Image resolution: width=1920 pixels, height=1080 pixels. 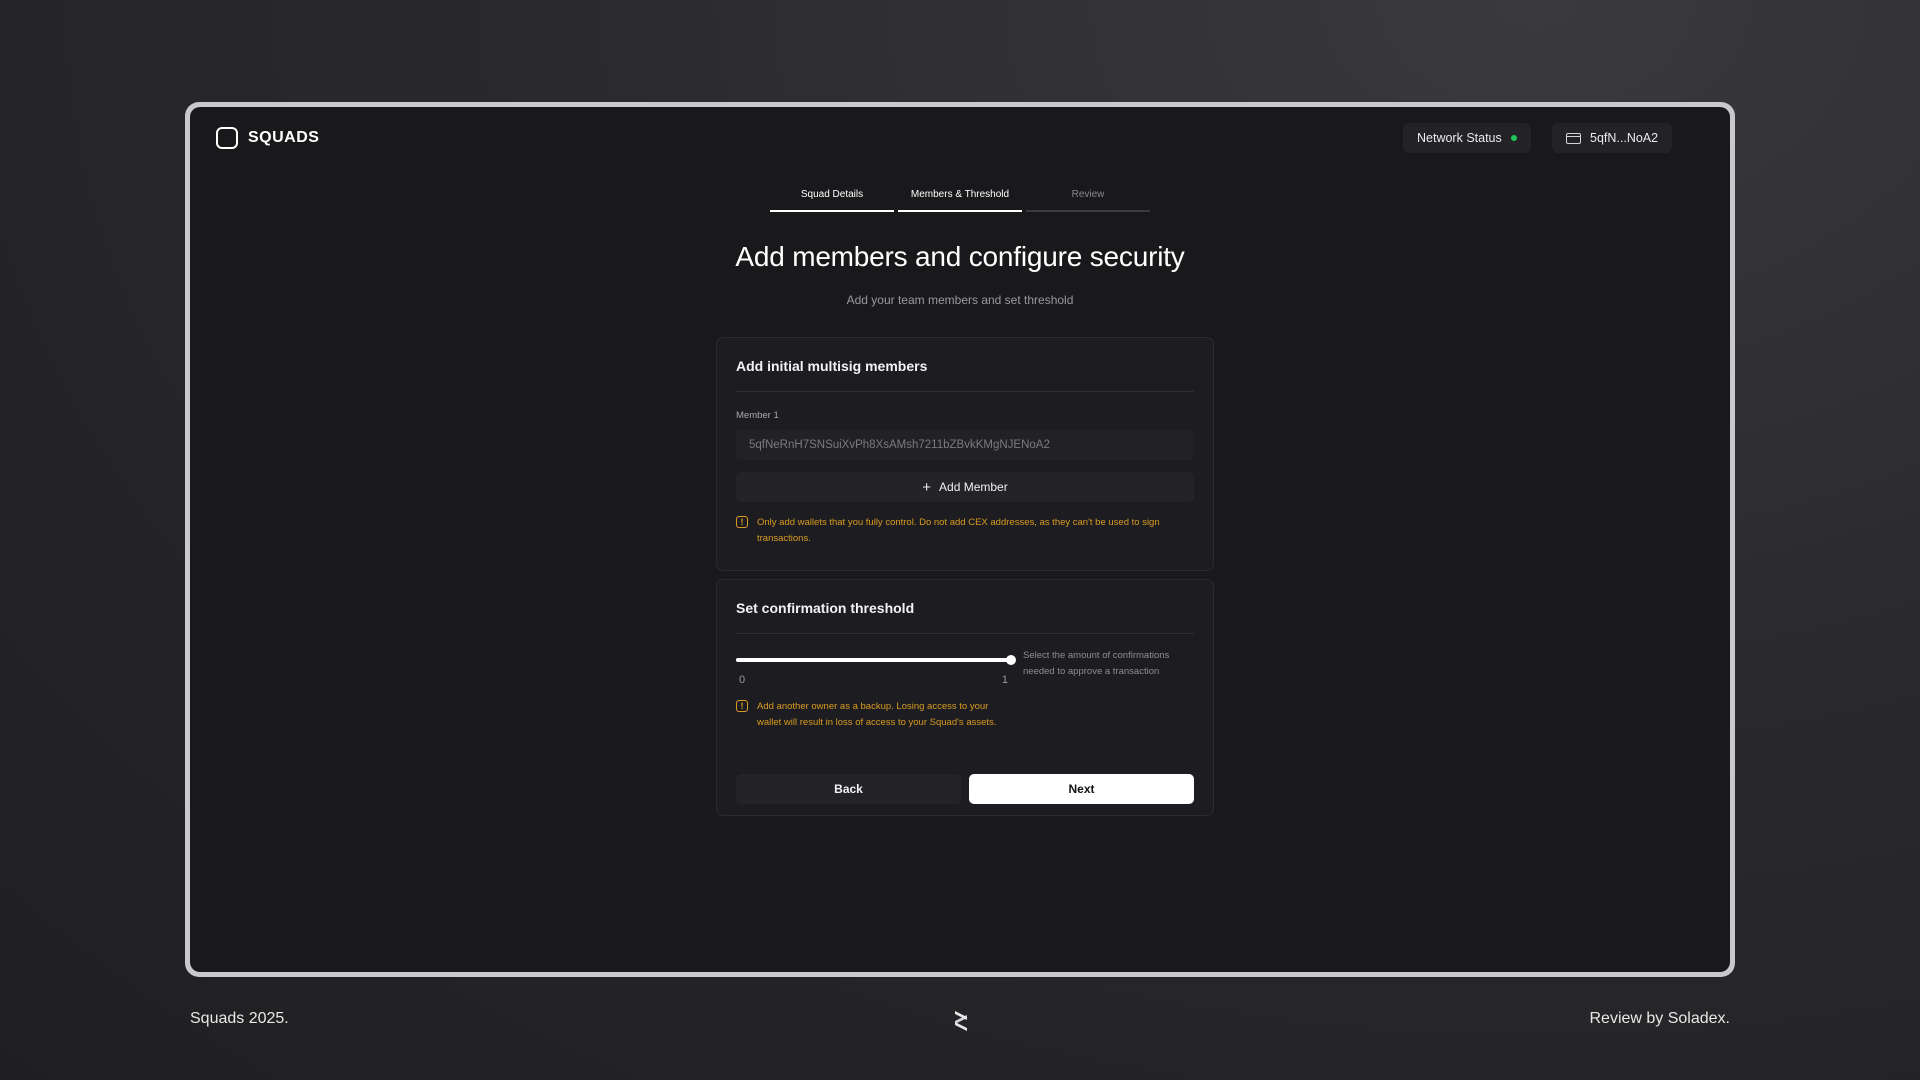 I want to click on add-member-label: Add Member, so click(x=973, y=487).